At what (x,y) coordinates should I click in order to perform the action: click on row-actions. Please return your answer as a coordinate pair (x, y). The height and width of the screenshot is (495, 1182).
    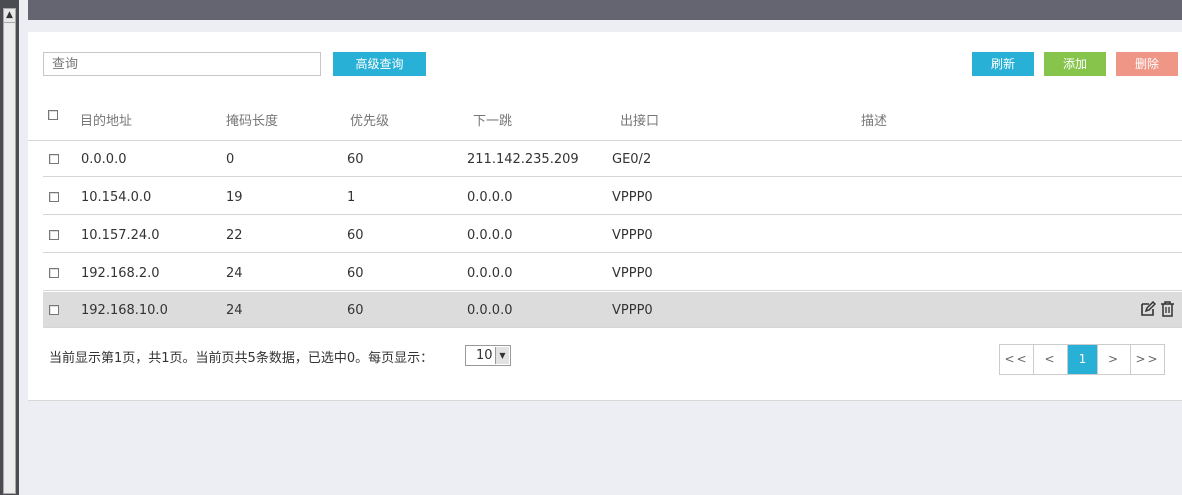
    Looking at the image, I should click on (1158, 310).